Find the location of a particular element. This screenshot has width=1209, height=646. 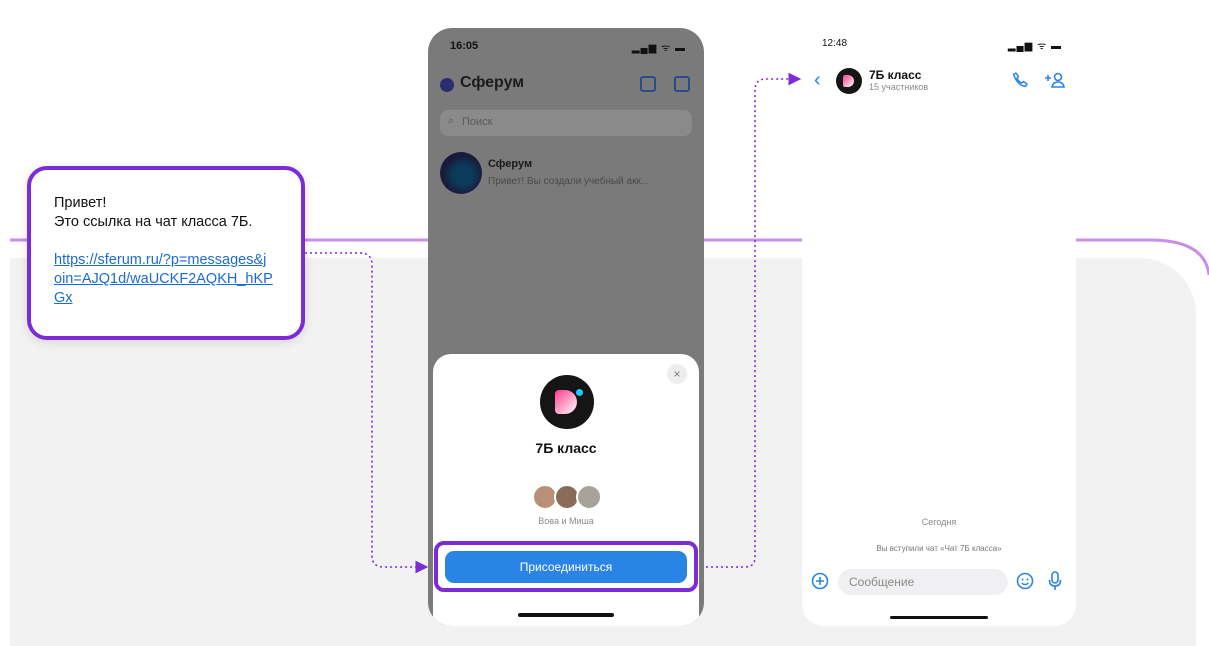

compose-icon is located at coordinates (682, 84).